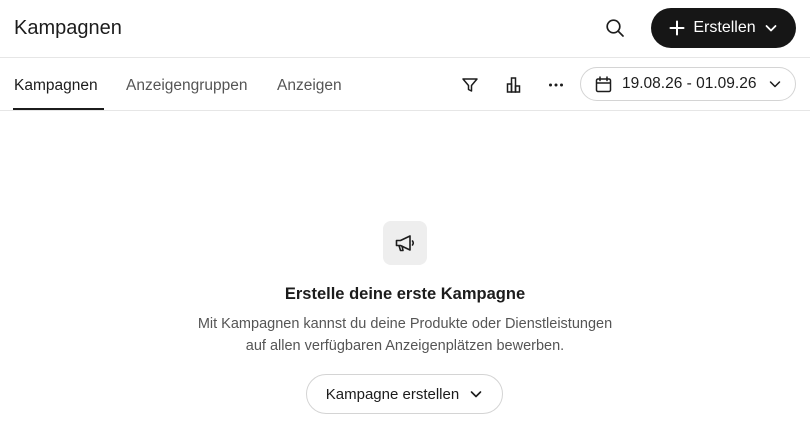 The image size is (810, 429). What do you see at coordinates (58, 109) in the screenshot?
I see `active-tab-indicator` at bounding box center [58, 109].